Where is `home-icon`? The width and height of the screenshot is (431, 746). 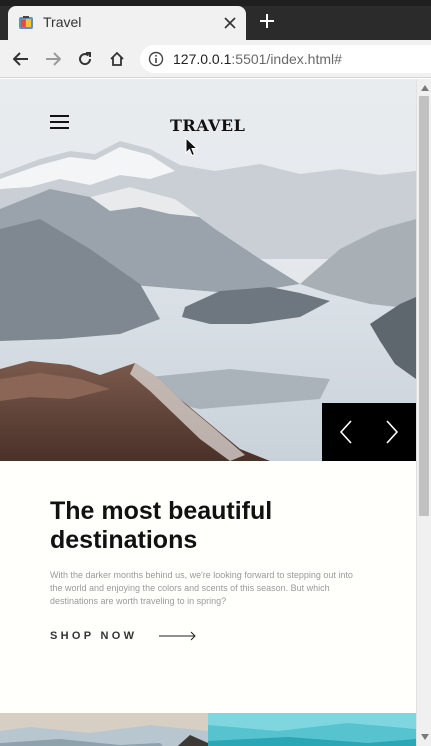 home-icon is located at coordinates (117, 58).